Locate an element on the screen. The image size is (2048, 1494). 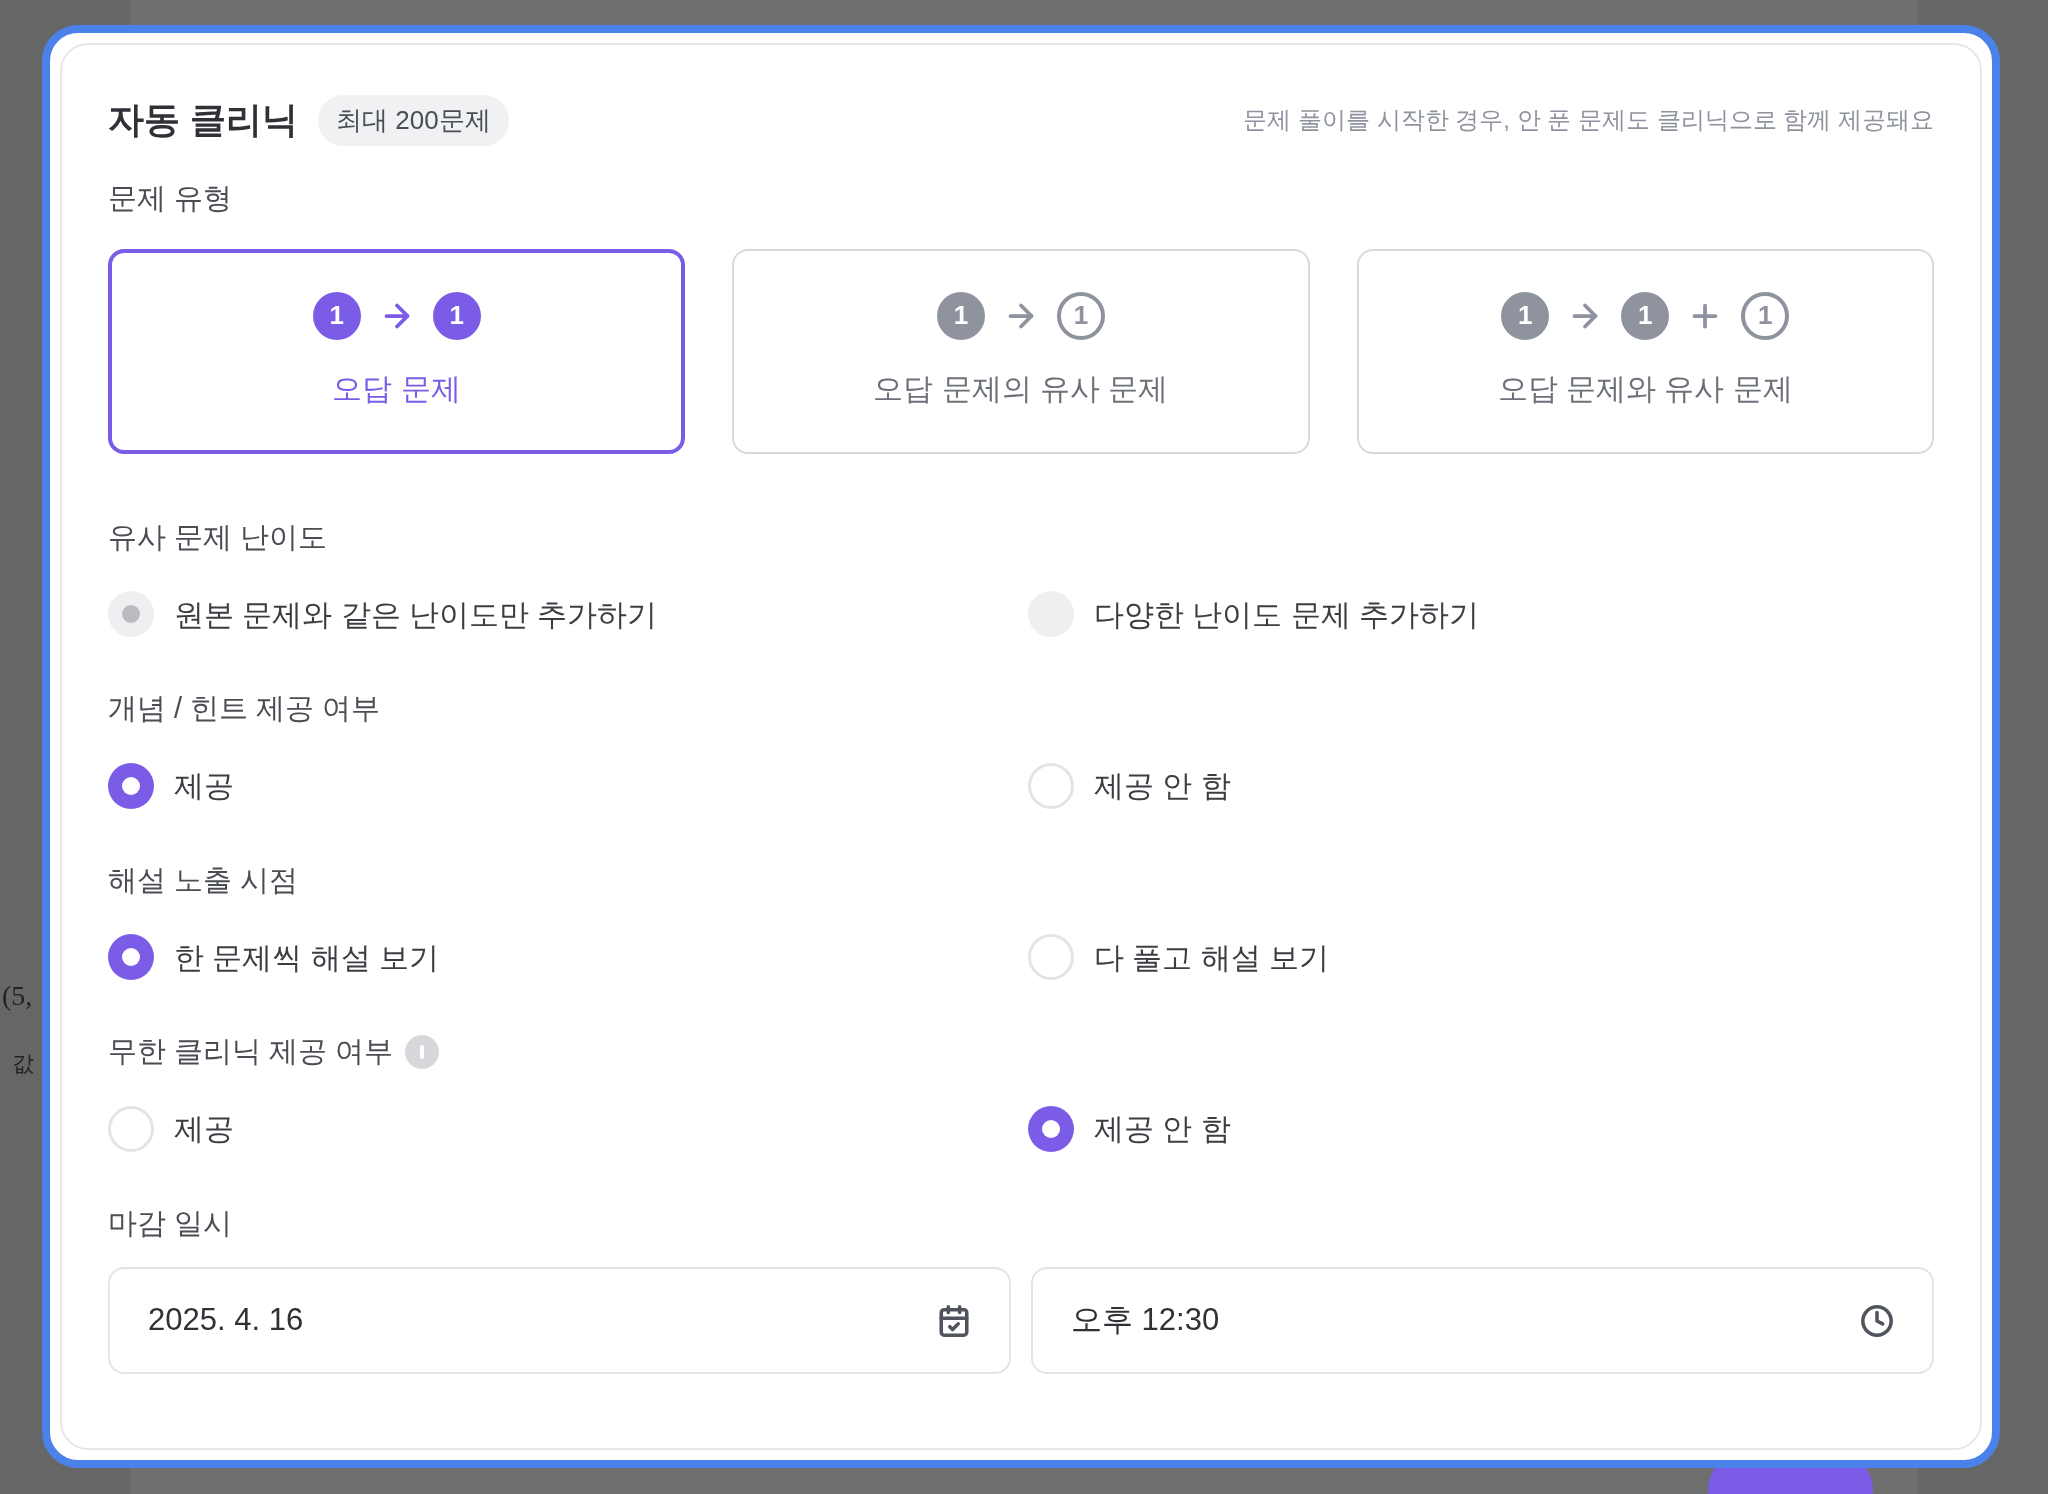
section-label: 마감 일시 is located at coordinates (171, 1223).